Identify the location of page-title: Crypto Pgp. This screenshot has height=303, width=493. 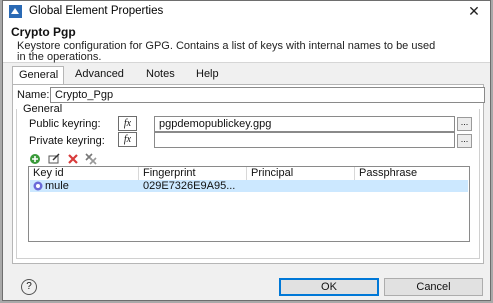
(43, 32).